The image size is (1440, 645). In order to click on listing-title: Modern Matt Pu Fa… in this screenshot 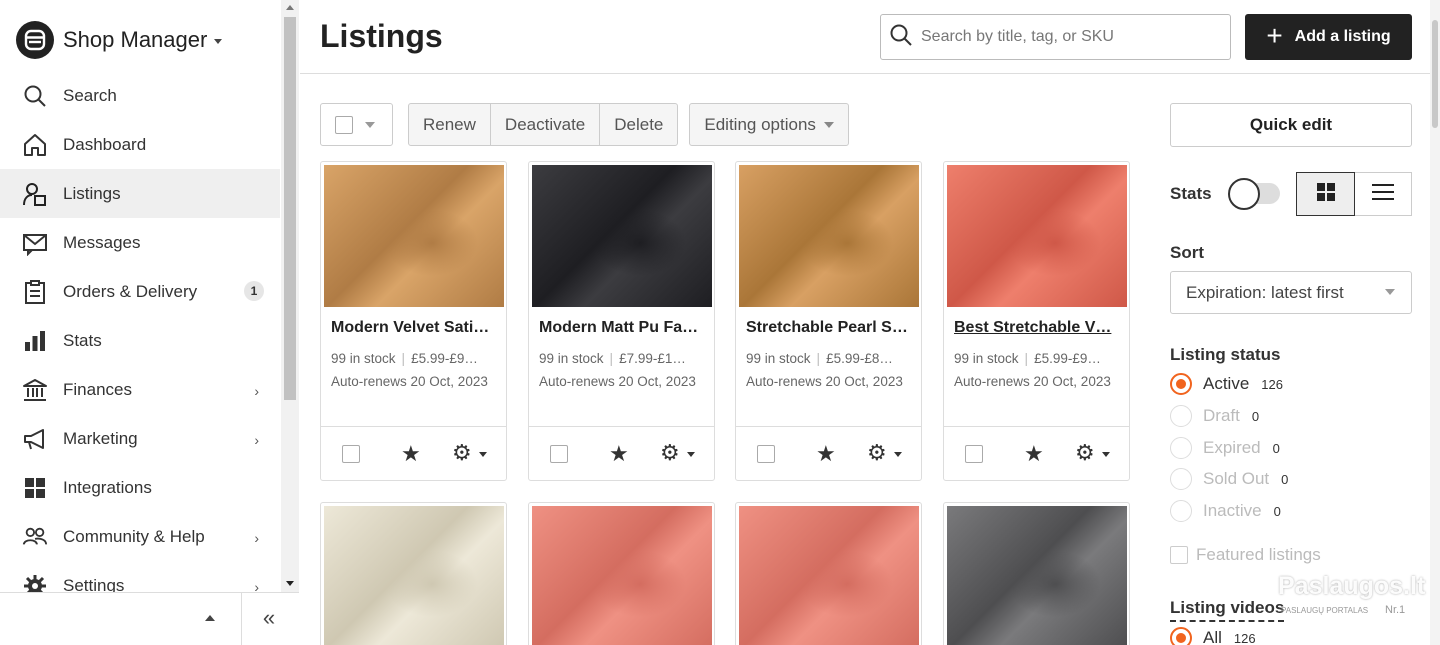, I will do `click(623, 328)`.